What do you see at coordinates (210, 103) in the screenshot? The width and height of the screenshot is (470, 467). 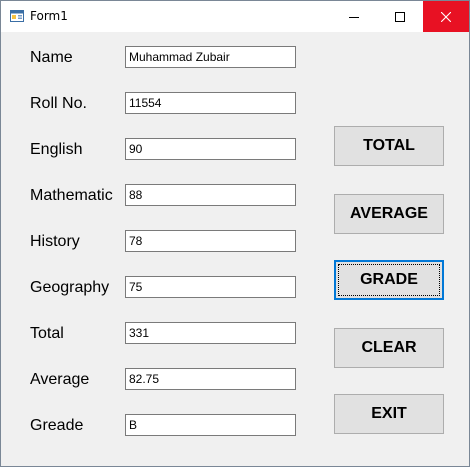 I see `roll-no-field: 11554` at bounding box center [210, 103].